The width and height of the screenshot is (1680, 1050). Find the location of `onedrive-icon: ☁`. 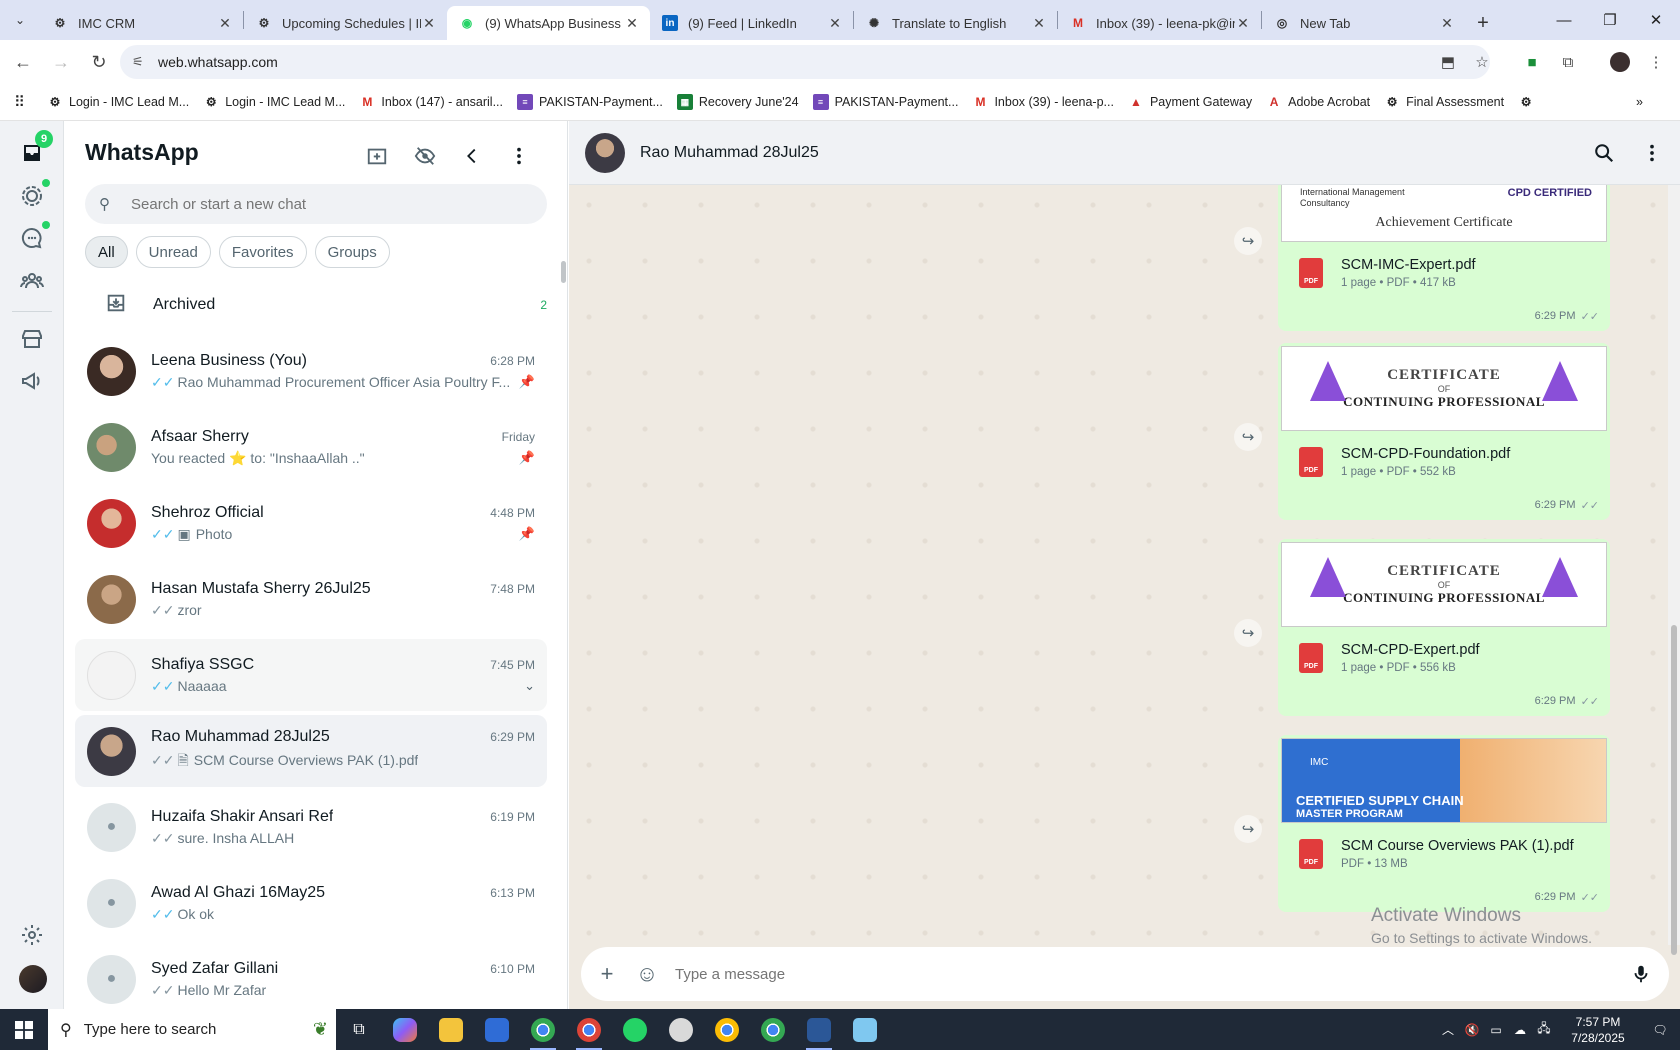

onedrive-icon: ☁ is located at coordinates (1520, 1030).